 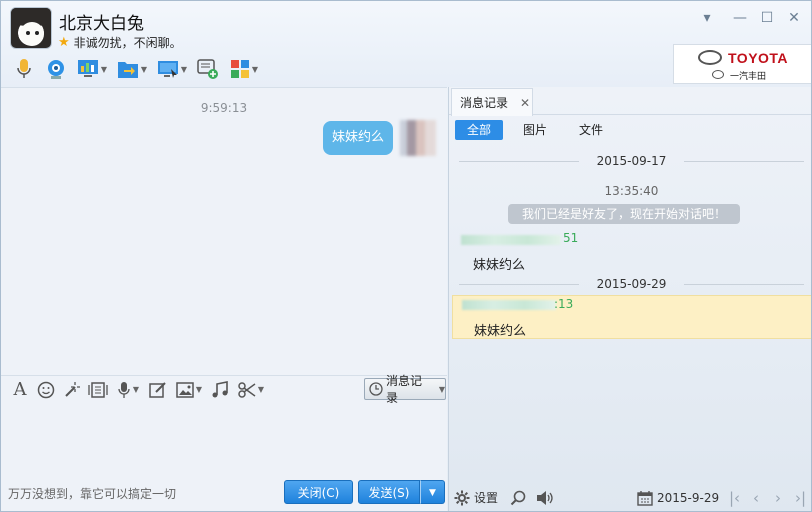 What do you see at coordinates (545, 498) in the screenshot?
I see `speaker-icon` at bounding box center [545, 498].